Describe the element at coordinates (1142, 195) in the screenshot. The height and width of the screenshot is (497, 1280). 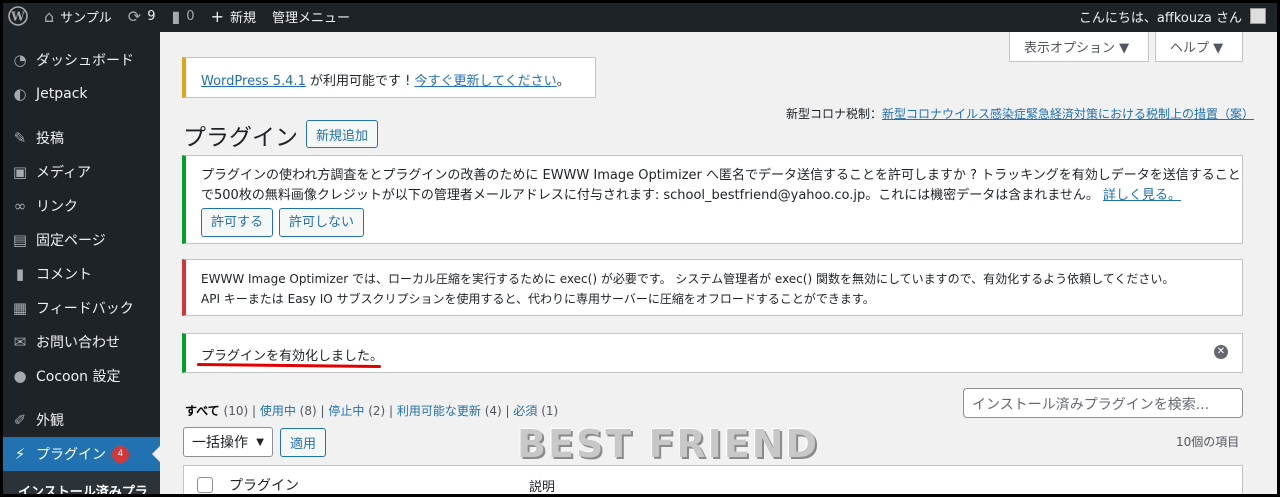
I see `learn-more-link: 詳しく見る。` at that location.